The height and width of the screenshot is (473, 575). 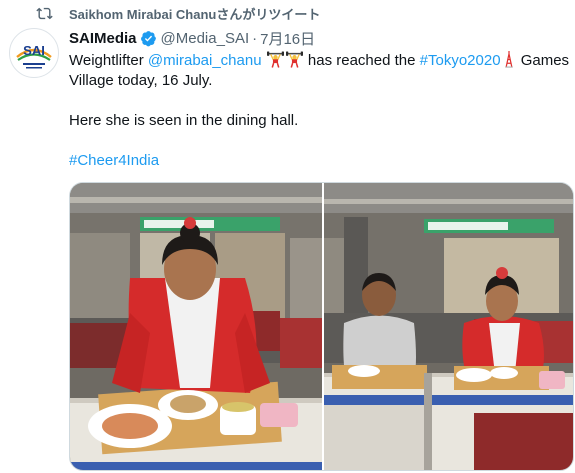 What do you see at coordinates (108, 60) in the screenshot?
I see `text-segment: Weightlifter` at bounding box center [108, 60].